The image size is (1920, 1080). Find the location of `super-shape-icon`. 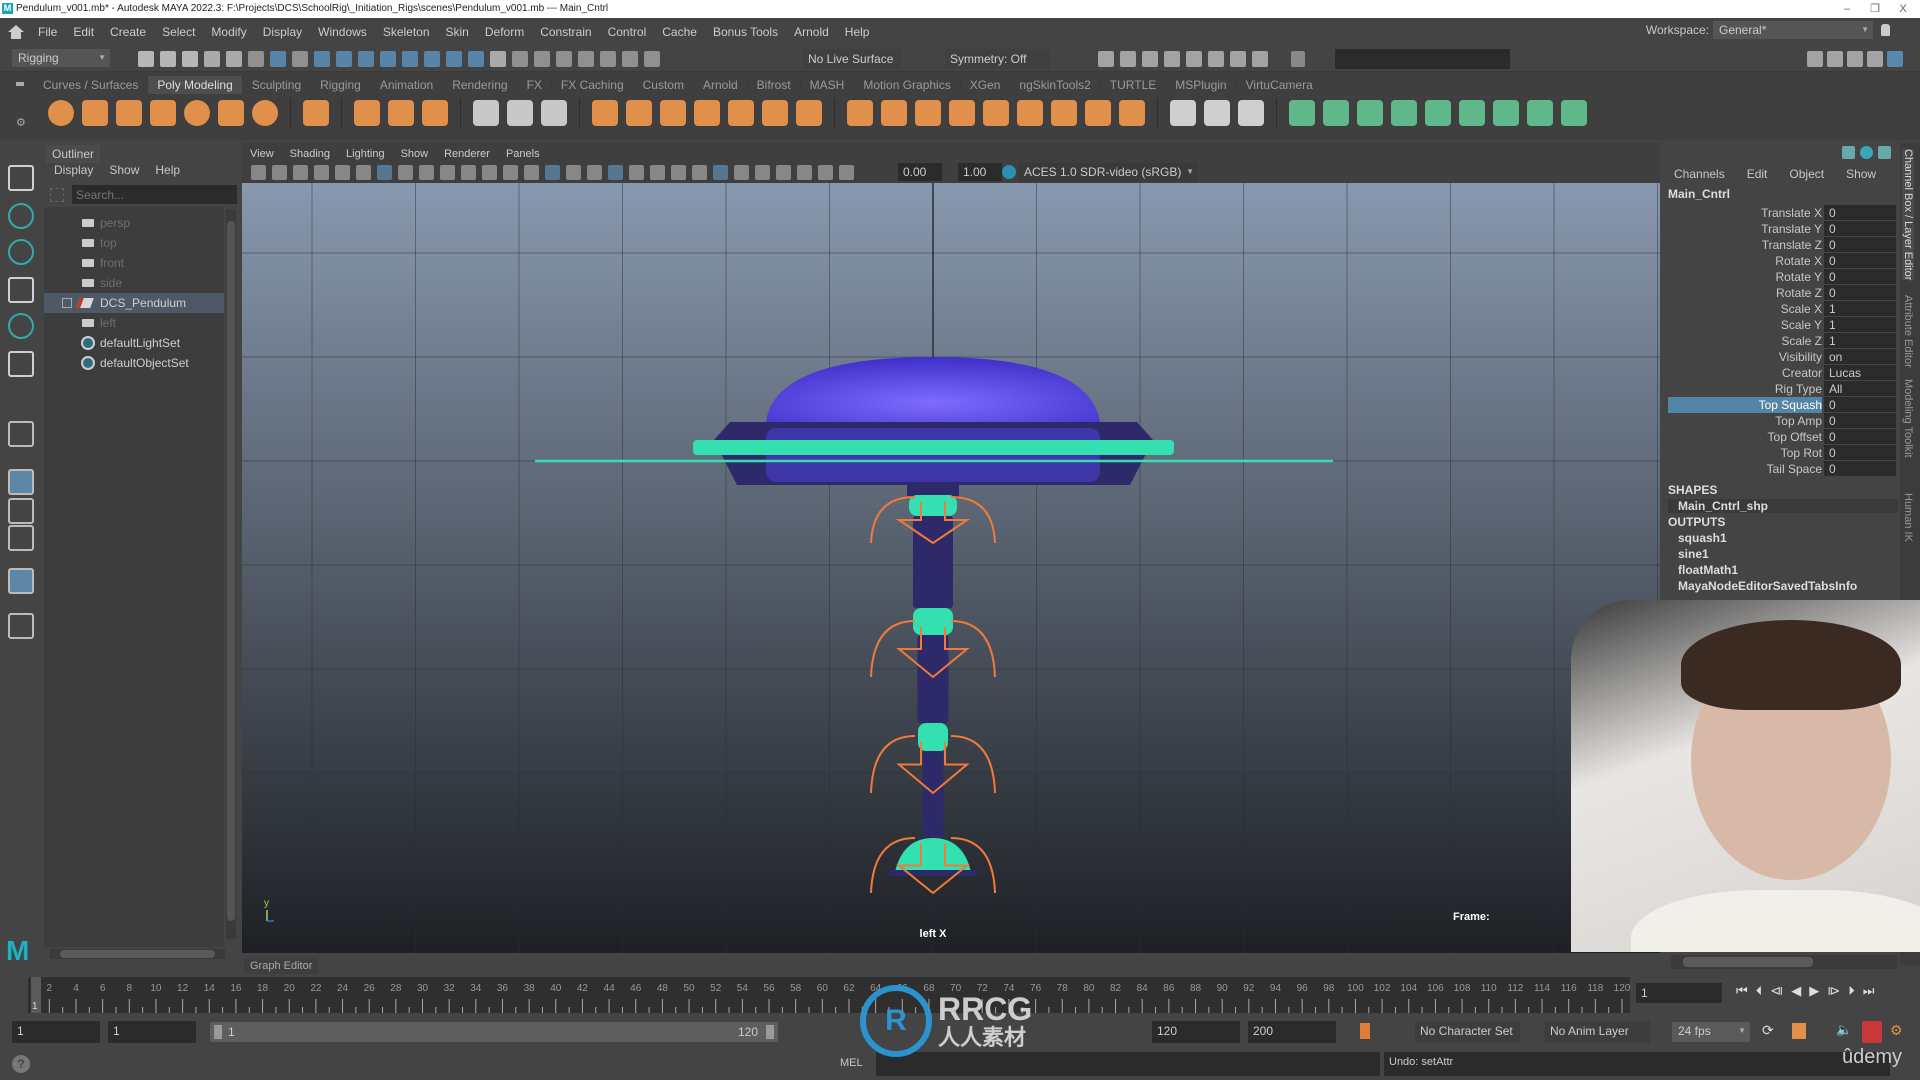

super-shape-icon is located at coordinates (367, 113).